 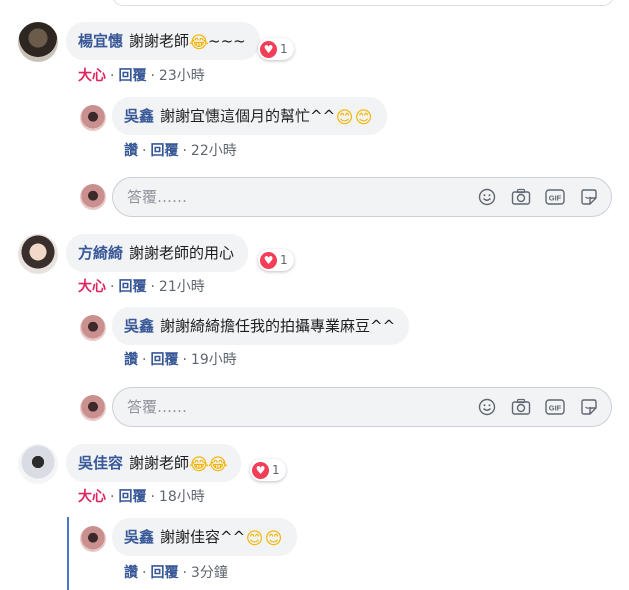 What do you see at coordinates (100, 463) in the screenshot?
I see `comment-author: 吳佳容` at bounding box center [100, 463].